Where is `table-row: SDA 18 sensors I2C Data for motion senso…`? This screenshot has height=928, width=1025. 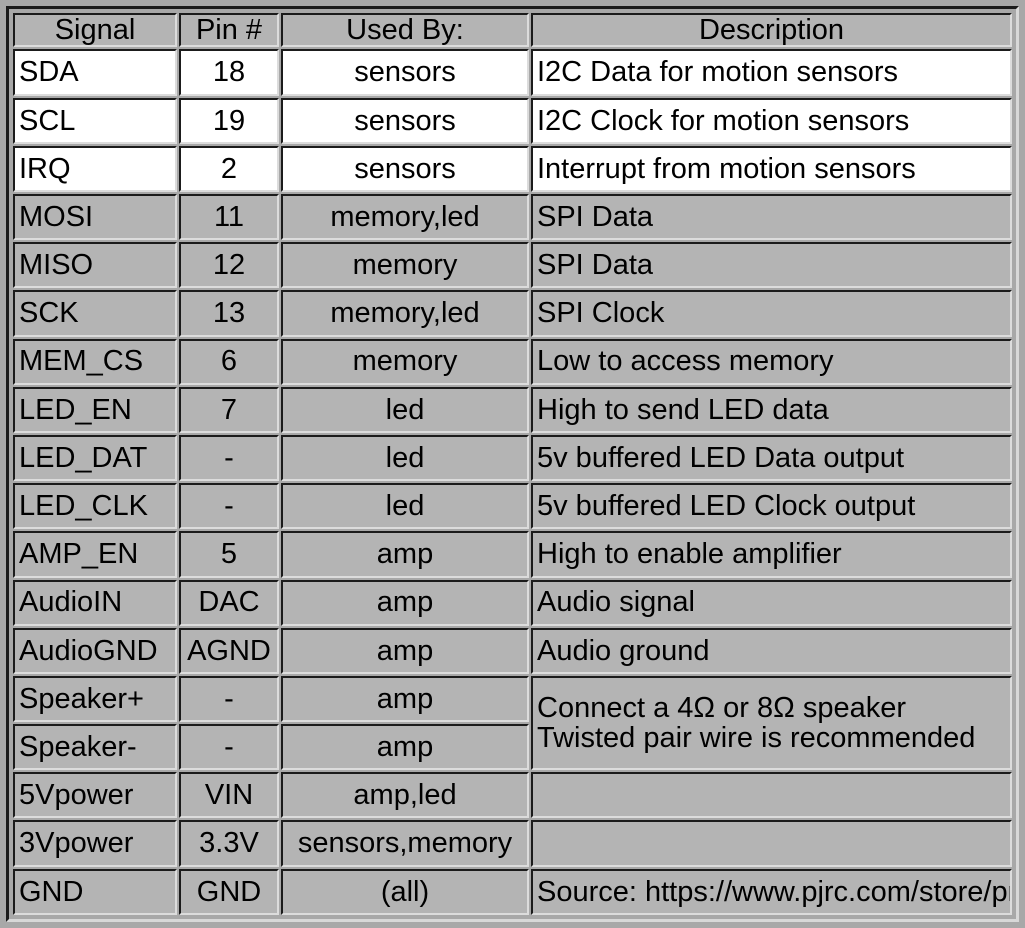 table-row: SDA 18 sensors I2C Data for motion senso… is located at coordinates (512, 72).